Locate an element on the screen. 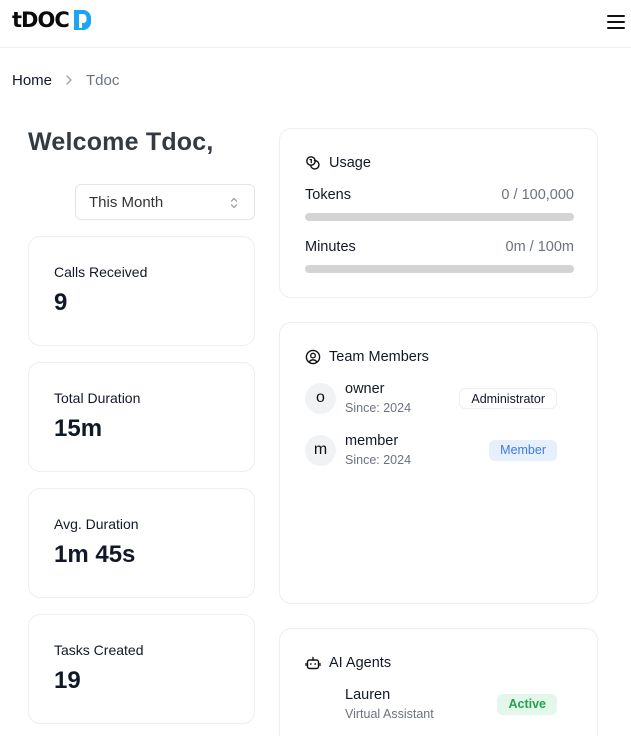 The width and height of the screenshot is (631, 736). role-badge: Administrator is located at coordinates (508, 398).